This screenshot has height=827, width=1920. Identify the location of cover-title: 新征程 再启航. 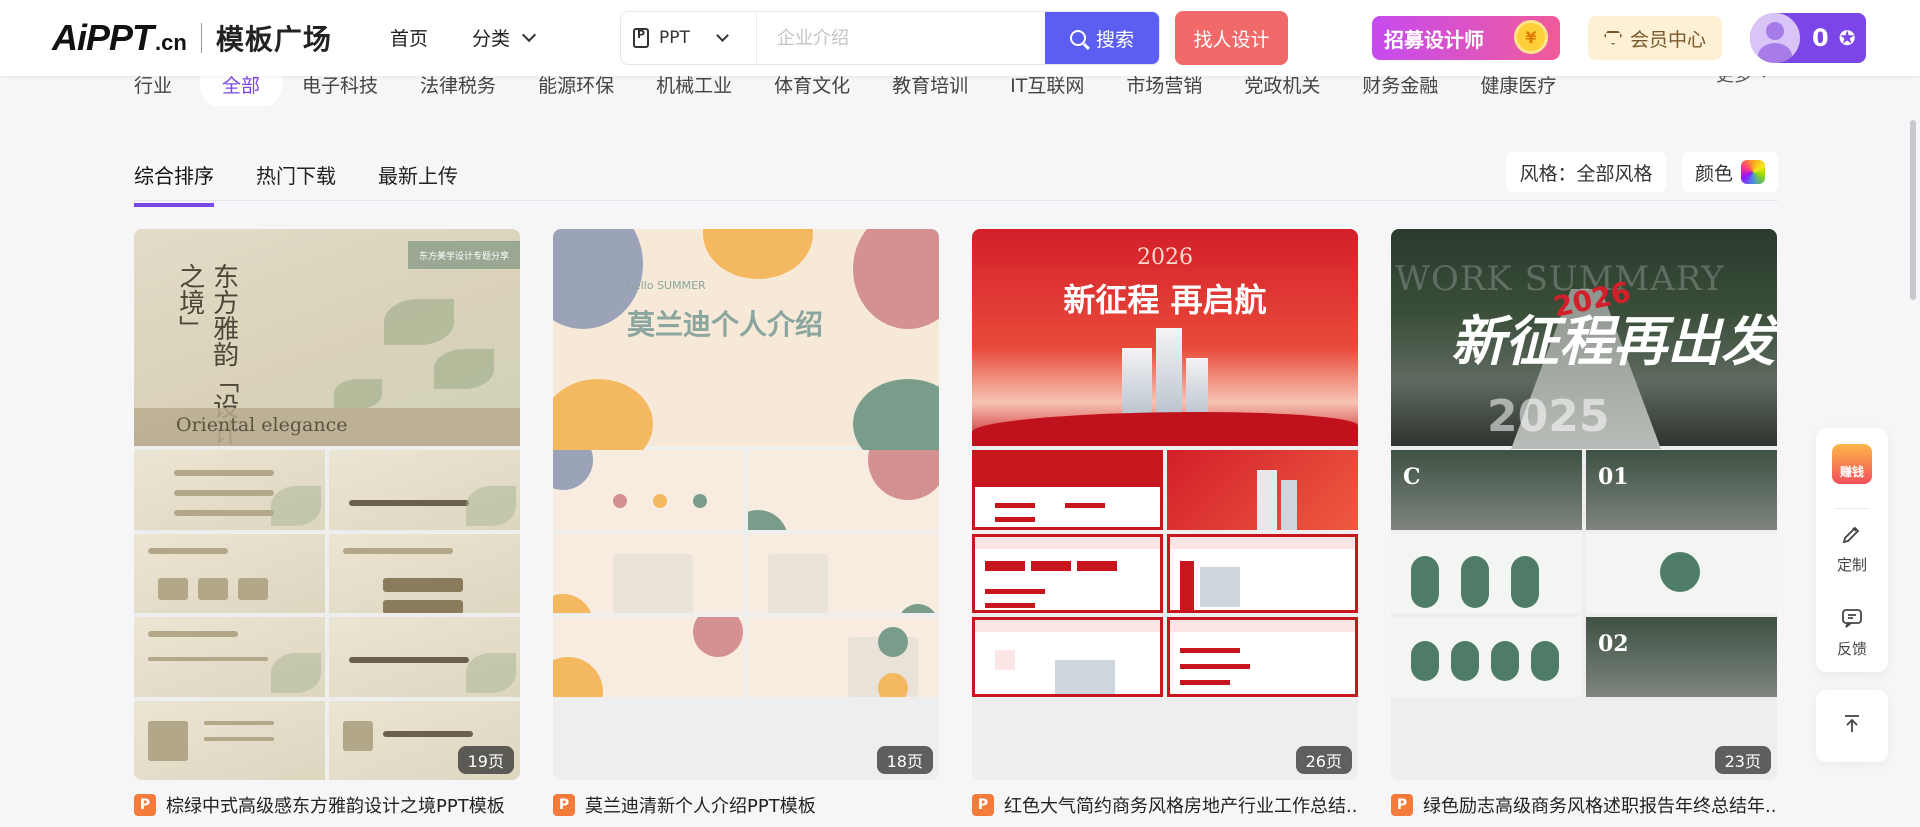
(1165, 300).